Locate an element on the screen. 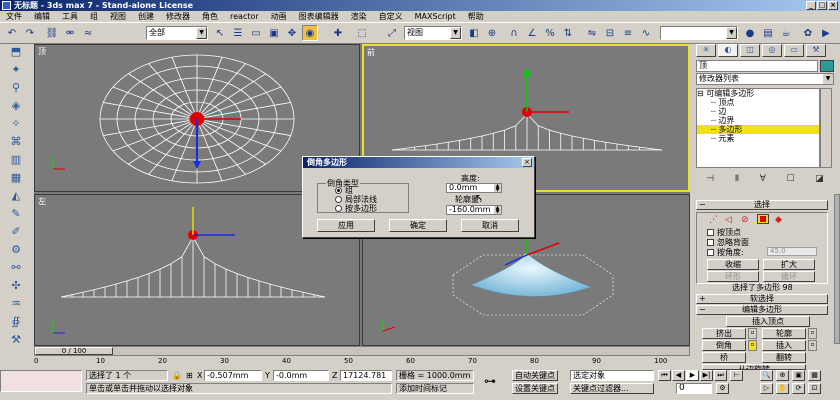 The image size is (840, 400). grow-button: 扩大 is located at coordinates (789, 264).